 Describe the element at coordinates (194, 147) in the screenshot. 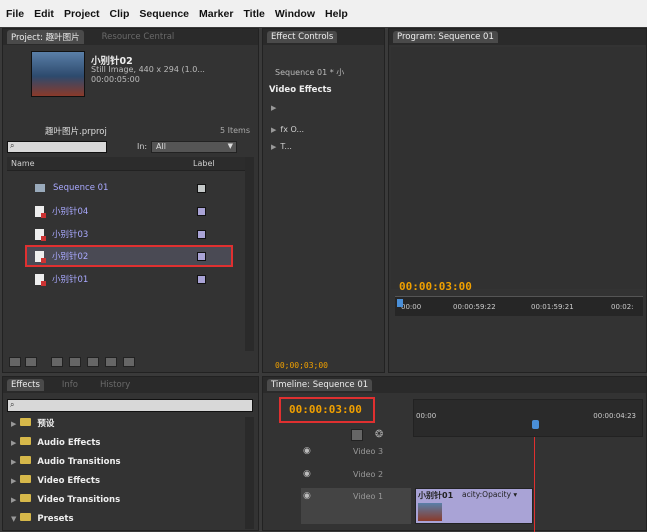

I see `in-dropdown: All ▼` at that location.